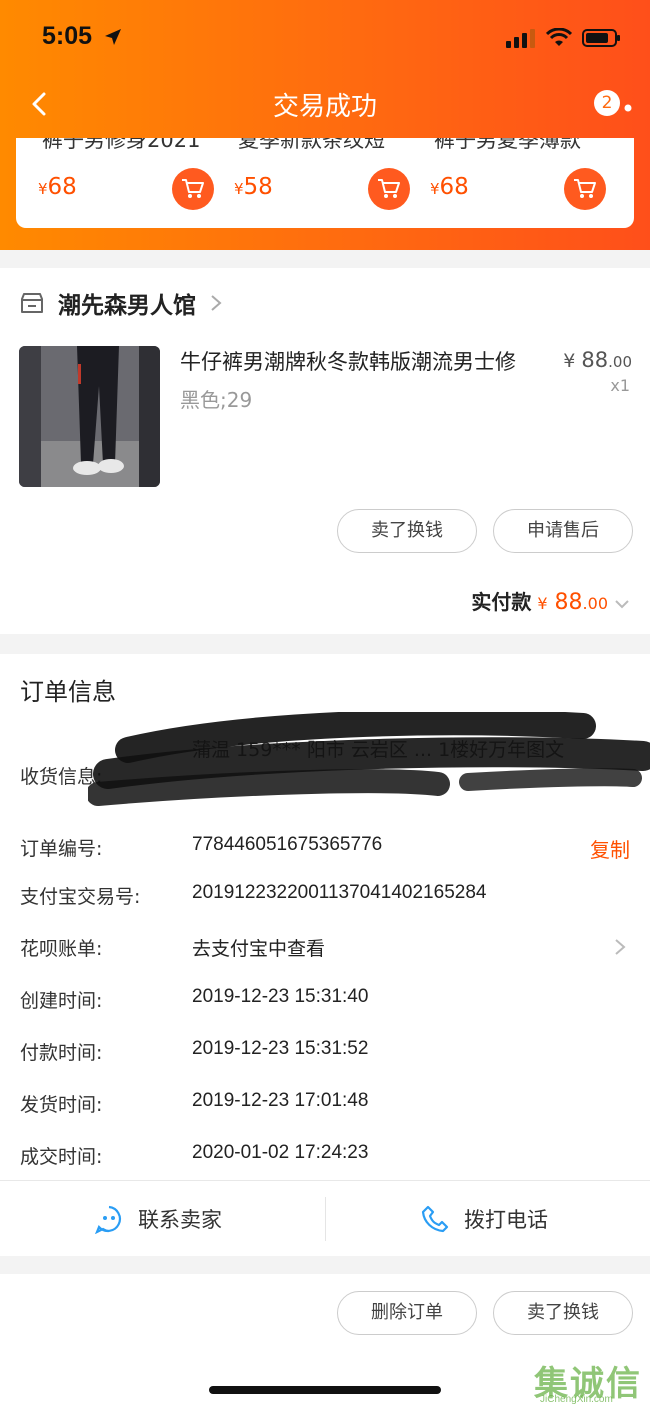 This screenshot has width=650, height=1406. I want to click on alipay-trade-label: 支付宝交易号:, so click(80, 897).